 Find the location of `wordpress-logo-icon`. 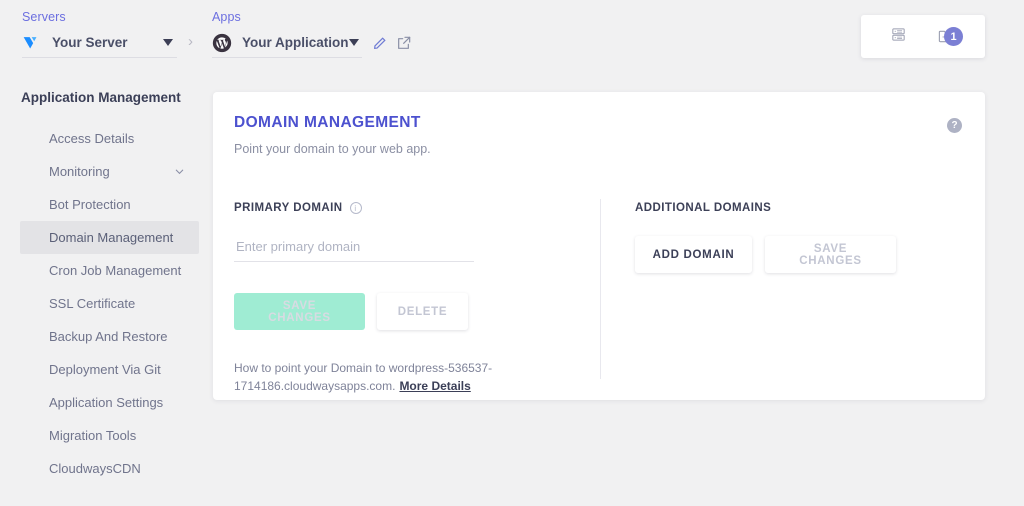

wordpress-logo-icon is located at coordinates (222, 43).